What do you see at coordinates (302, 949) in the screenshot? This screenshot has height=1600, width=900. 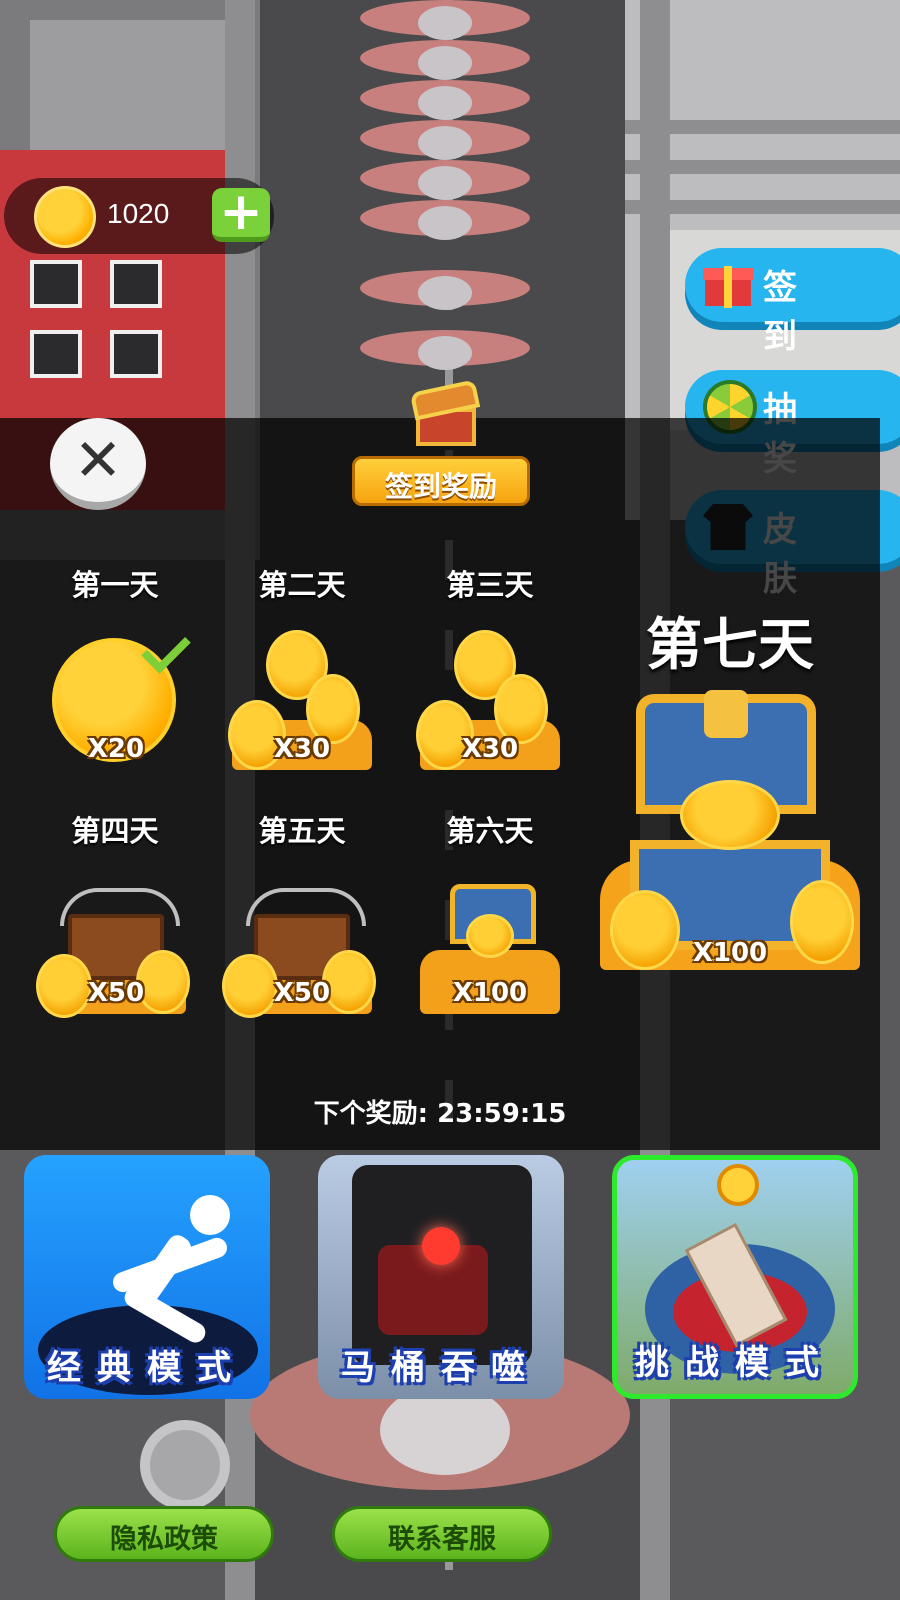 I see `day-5-reward: X50` at bounding box center [302, 949].